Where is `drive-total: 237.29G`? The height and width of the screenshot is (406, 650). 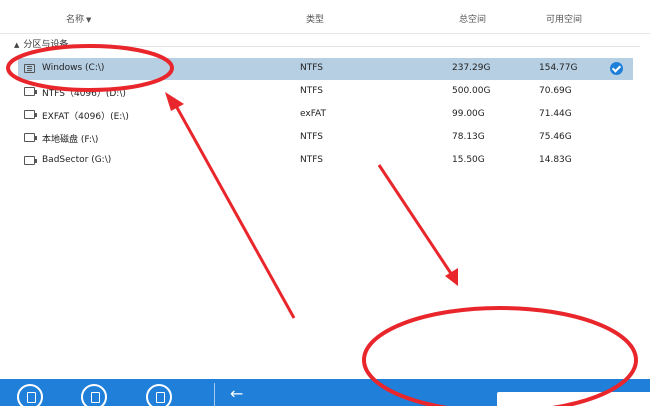
drive-total: 237.29G is located at coordinates (471, 68).